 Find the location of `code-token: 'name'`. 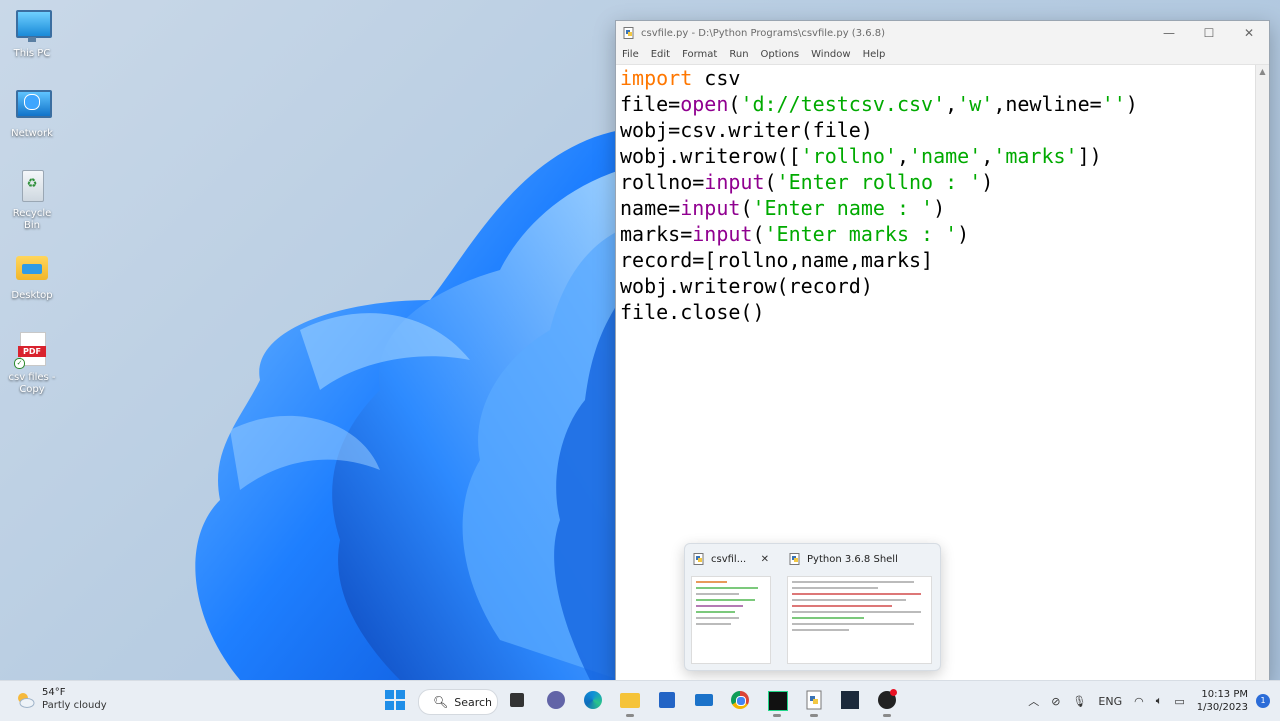

code-token: 'name' is located at coordinates (945, 156).